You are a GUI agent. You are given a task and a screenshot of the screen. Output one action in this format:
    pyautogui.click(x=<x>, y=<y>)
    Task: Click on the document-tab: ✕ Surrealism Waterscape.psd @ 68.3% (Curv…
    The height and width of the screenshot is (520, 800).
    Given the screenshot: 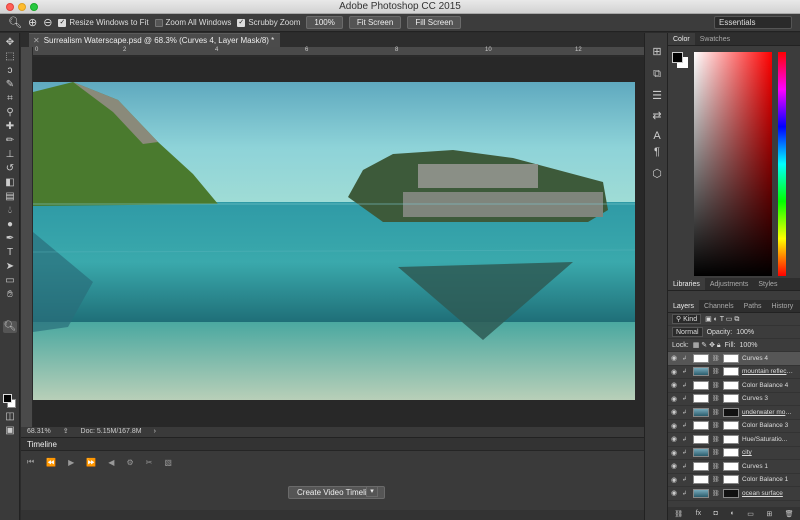 What is the action you would take?
    pyautogui.click(x=155, y=40)
    